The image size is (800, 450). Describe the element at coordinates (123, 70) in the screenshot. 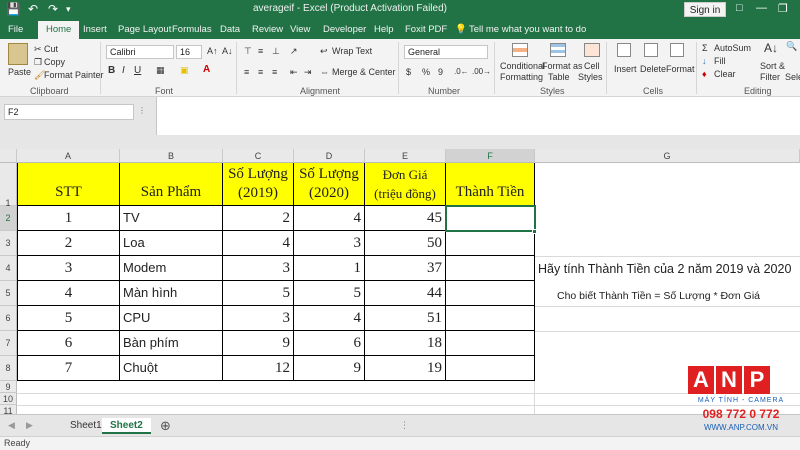

I see `italic-button: I` at that location.